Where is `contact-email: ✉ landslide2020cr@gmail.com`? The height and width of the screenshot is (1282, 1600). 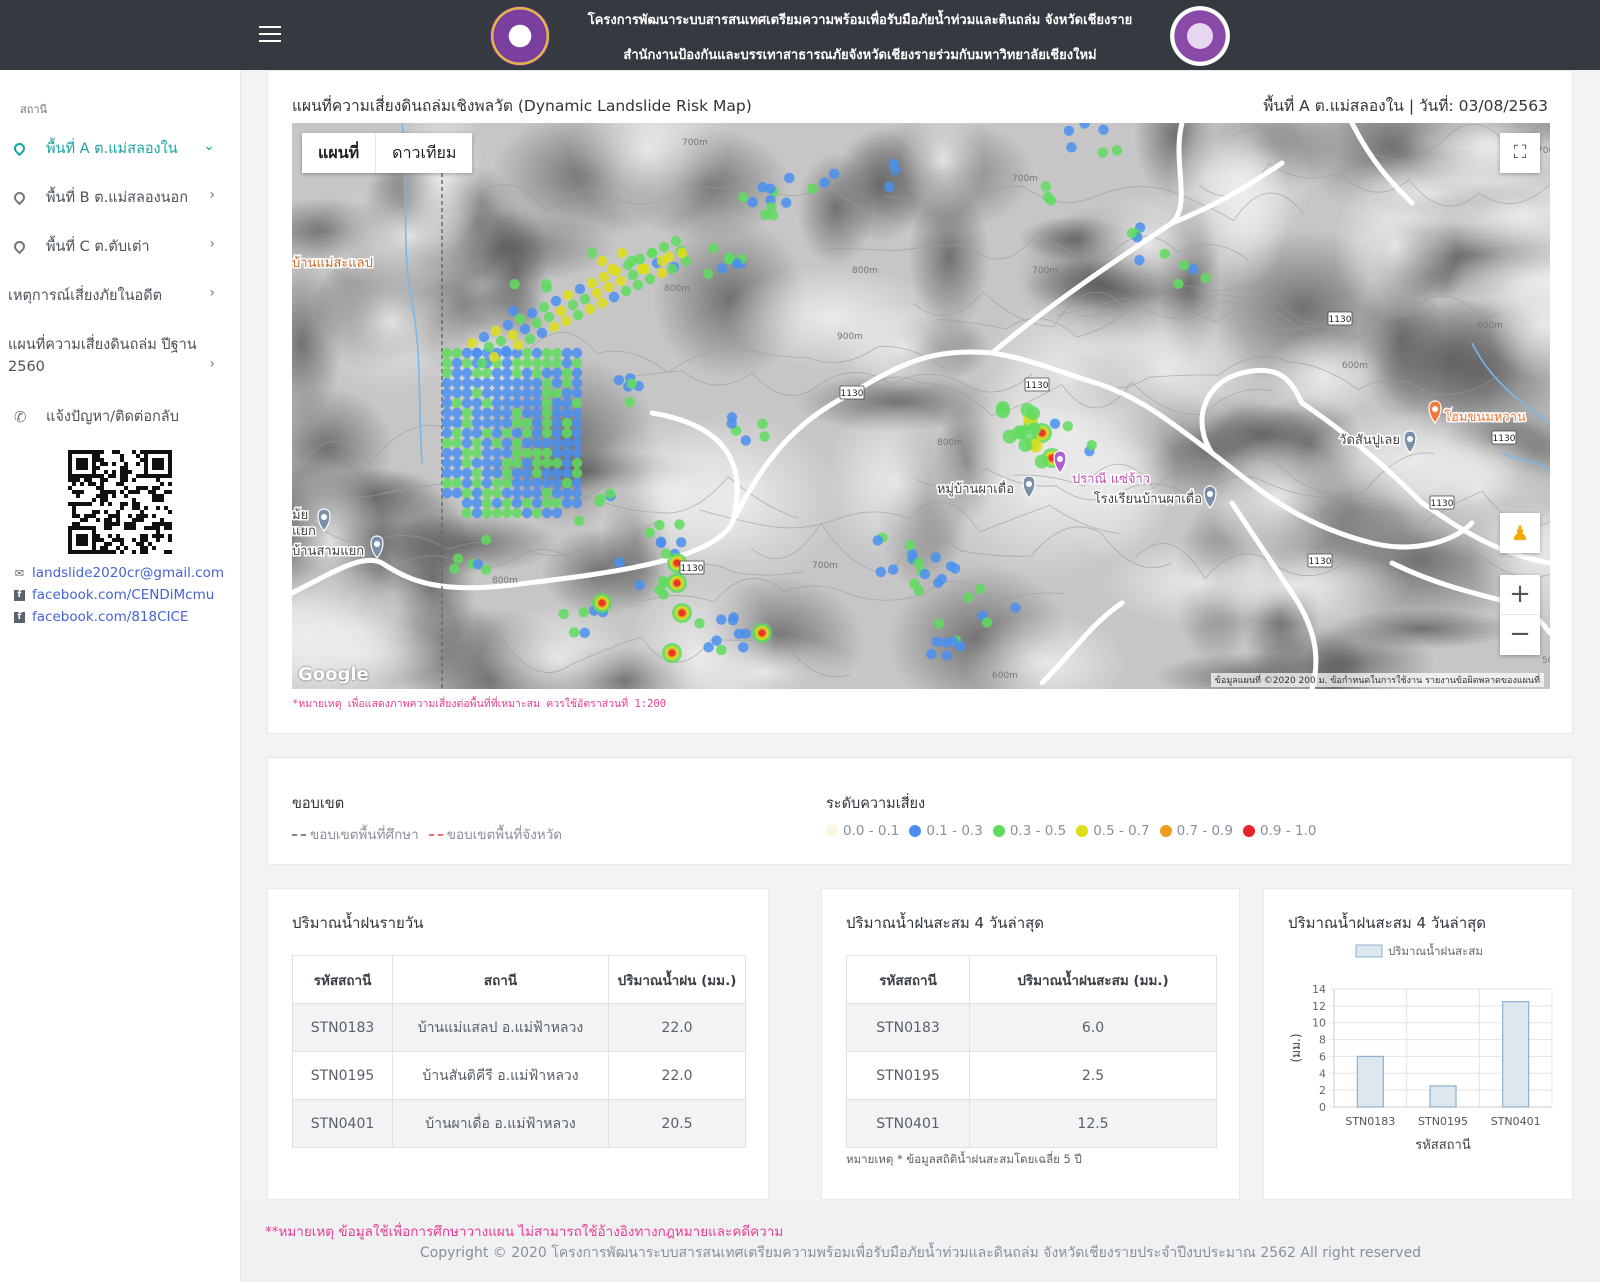 contact-email: ✉ landslide2020cr@gmail.com is located at coordinates (119, 573).